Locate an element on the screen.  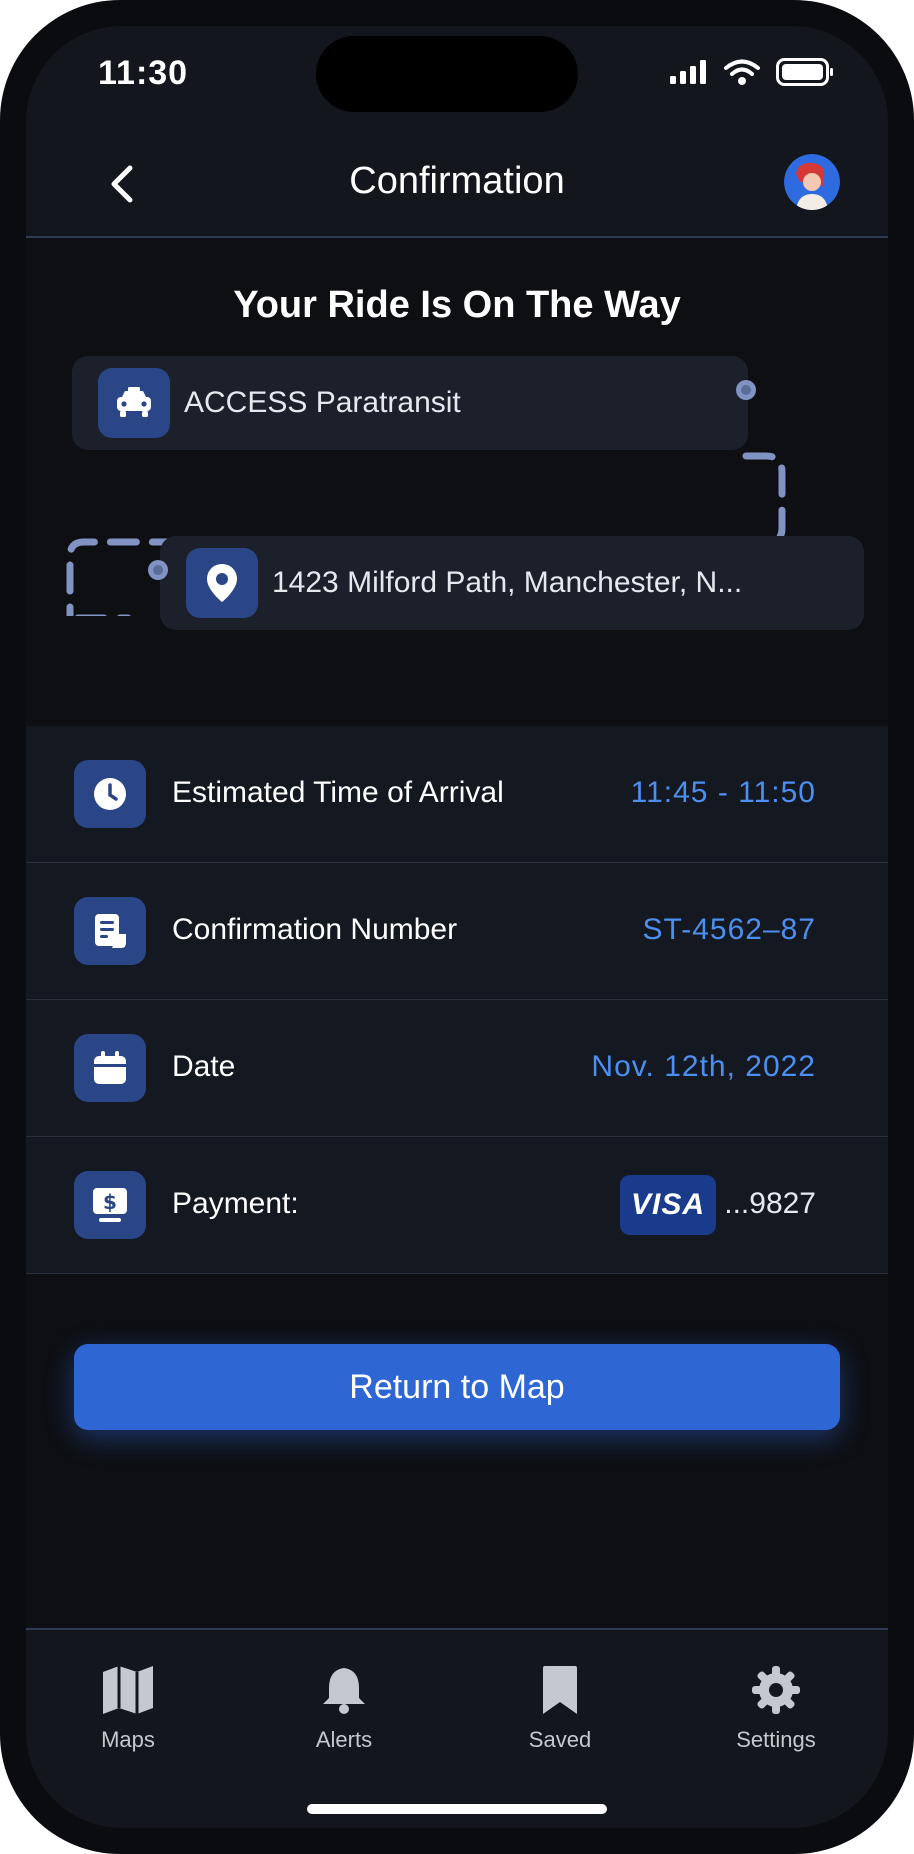
eta-value: 11:45 - 11:50 is located at coordinates (723, 792).